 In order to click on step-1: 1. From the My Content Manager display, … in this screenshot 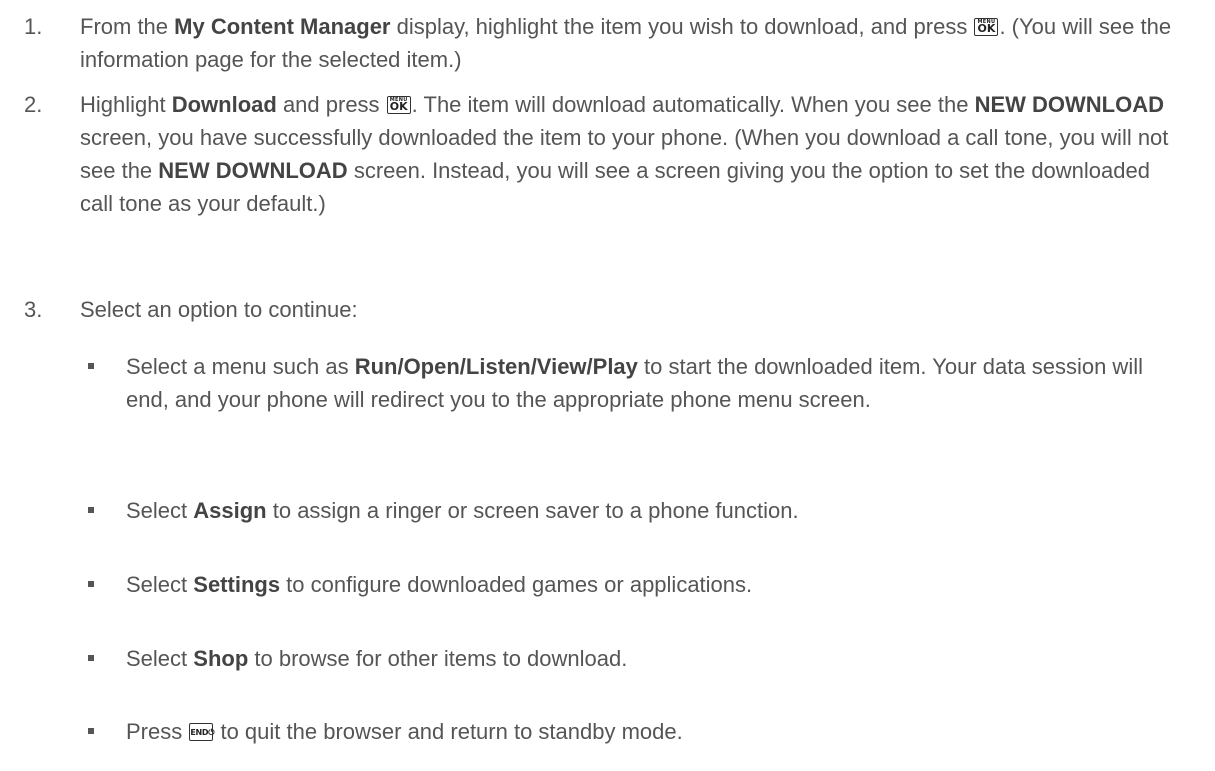, I will do `click(604, 43)`.